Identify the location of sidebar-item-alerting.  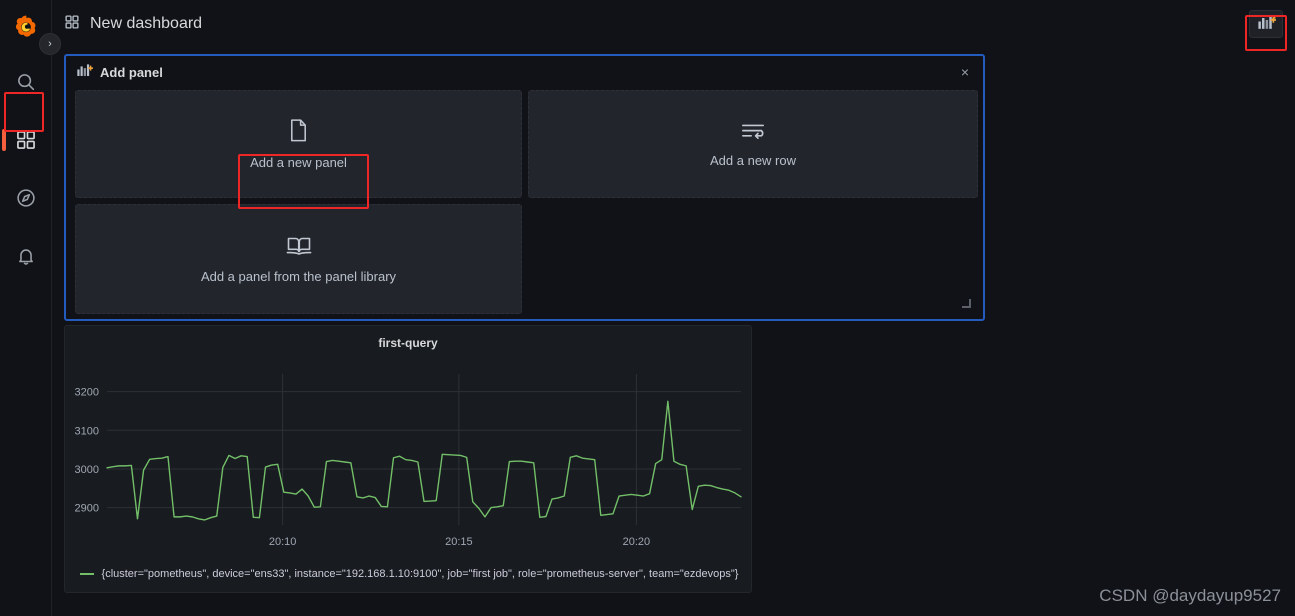
(26, 256).